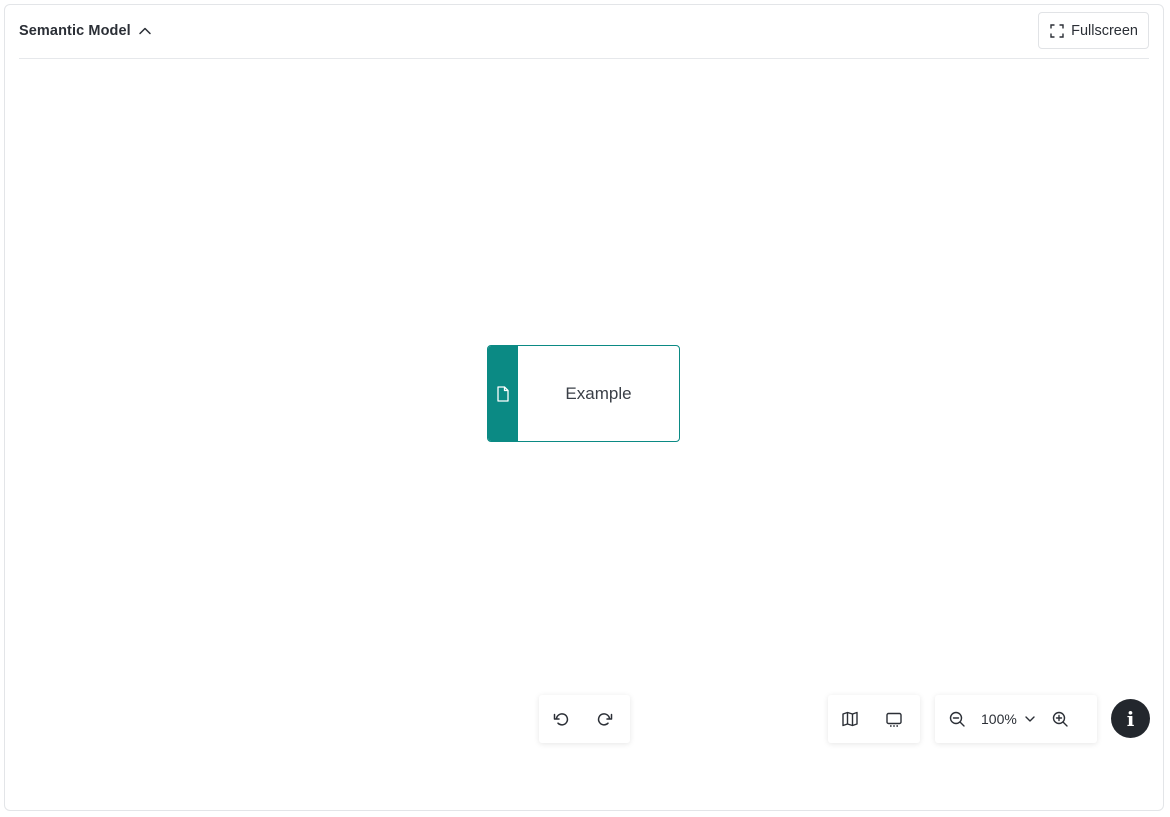  I want to click on fit-view-icon, so click(894, 719).